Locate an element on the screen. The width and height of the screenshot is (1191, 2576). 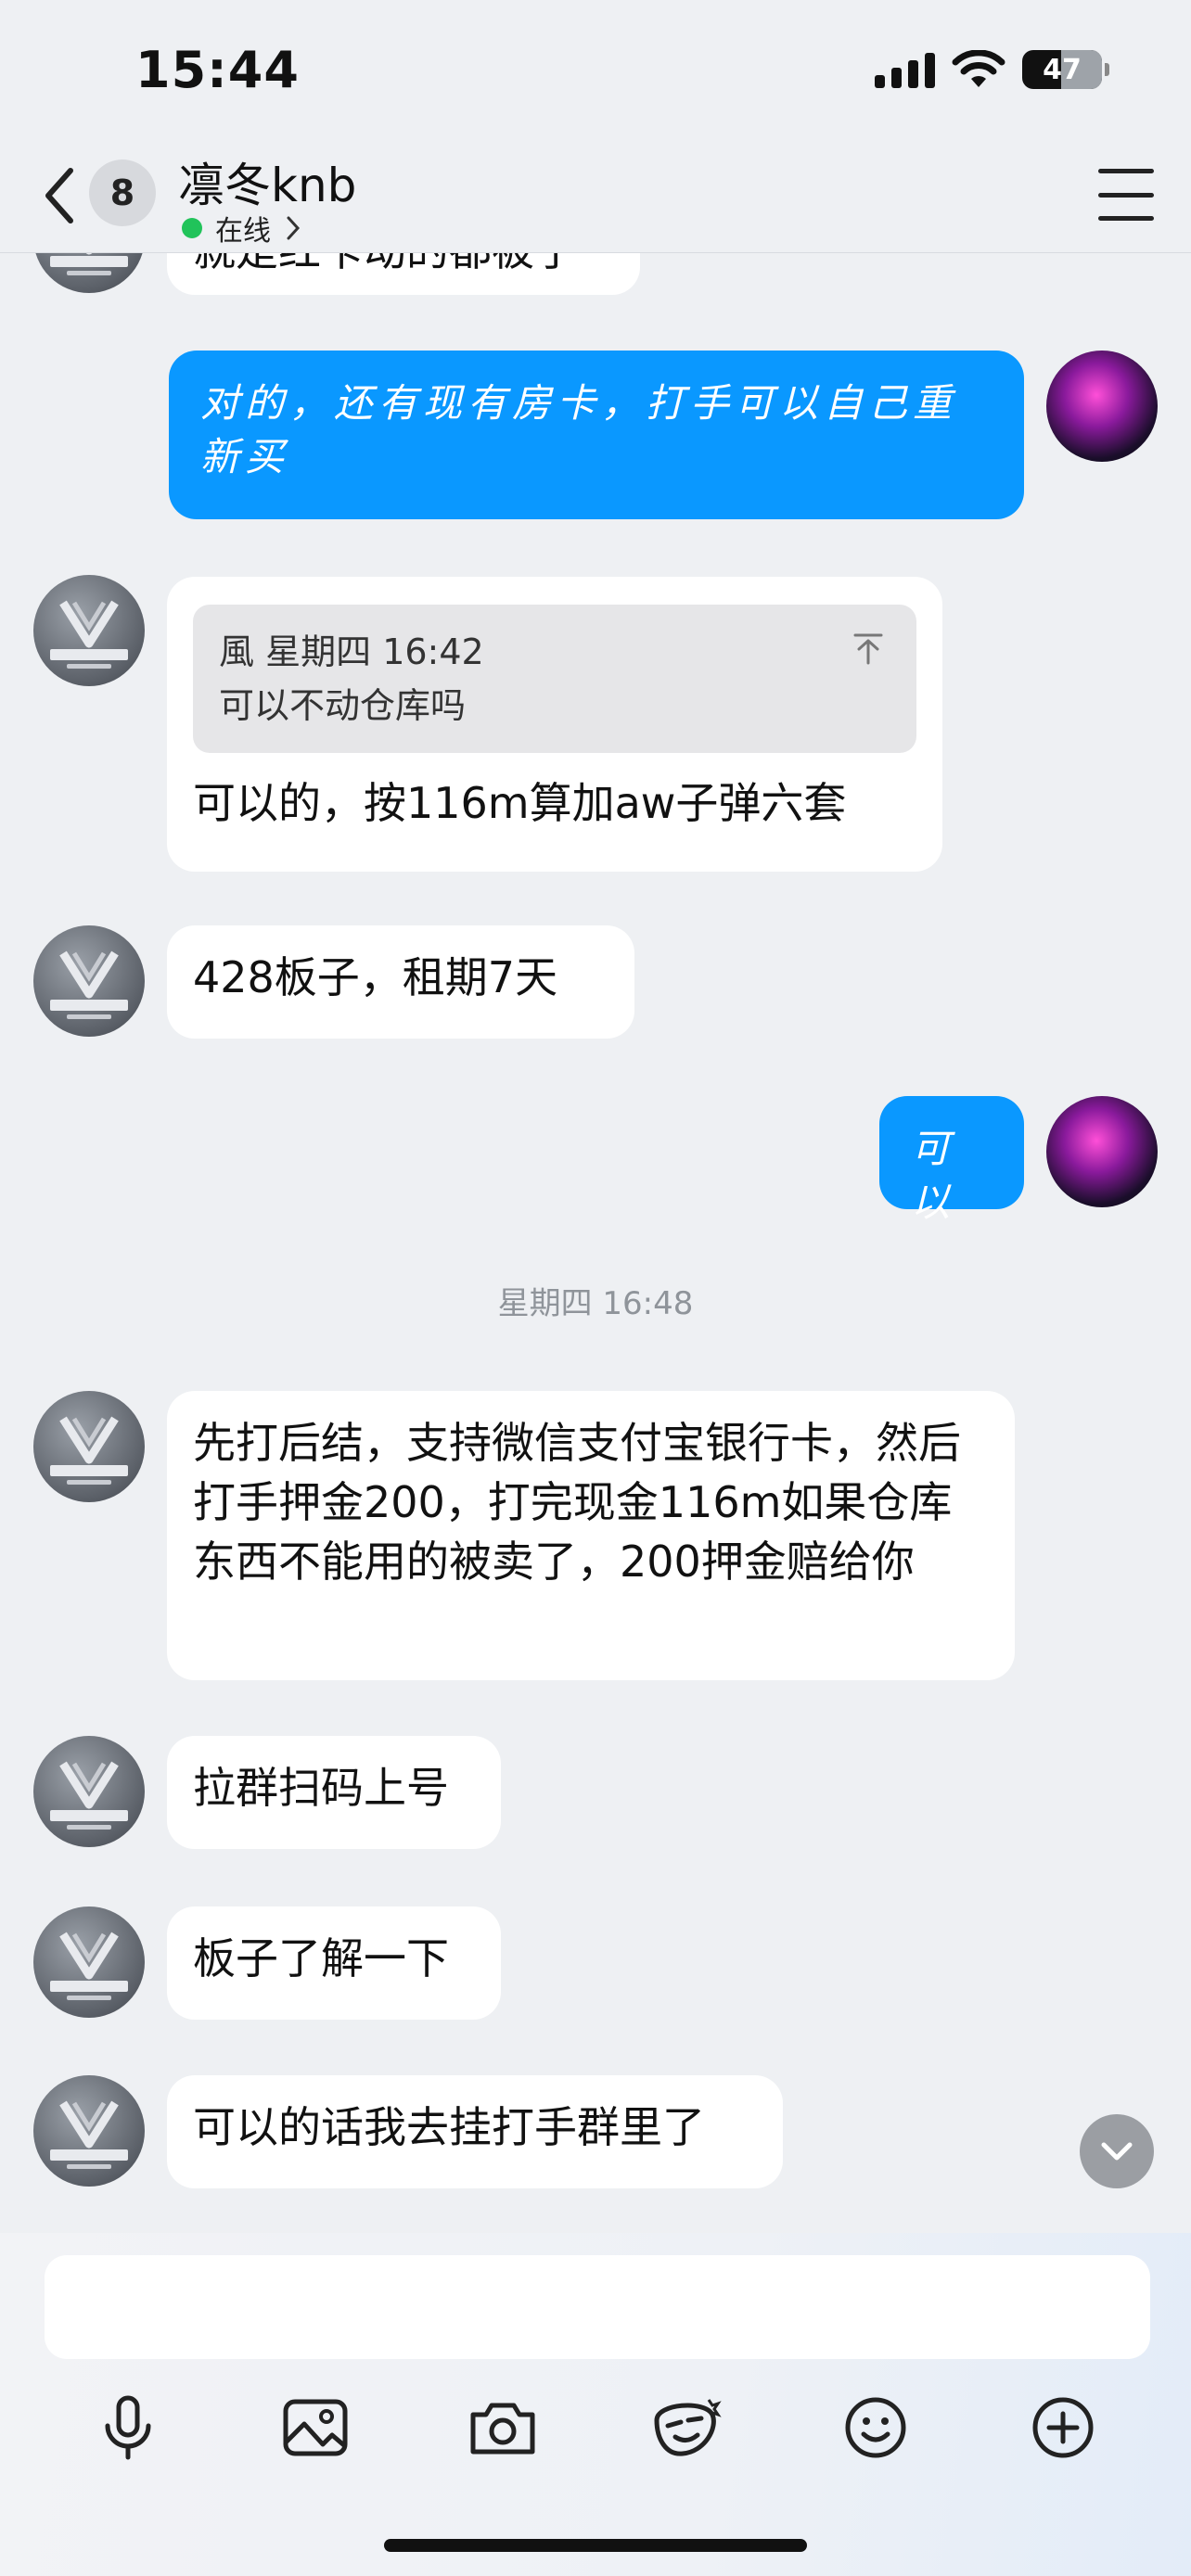
message-bubble: 板子了解一下 is located at coordinates (334, 1963).